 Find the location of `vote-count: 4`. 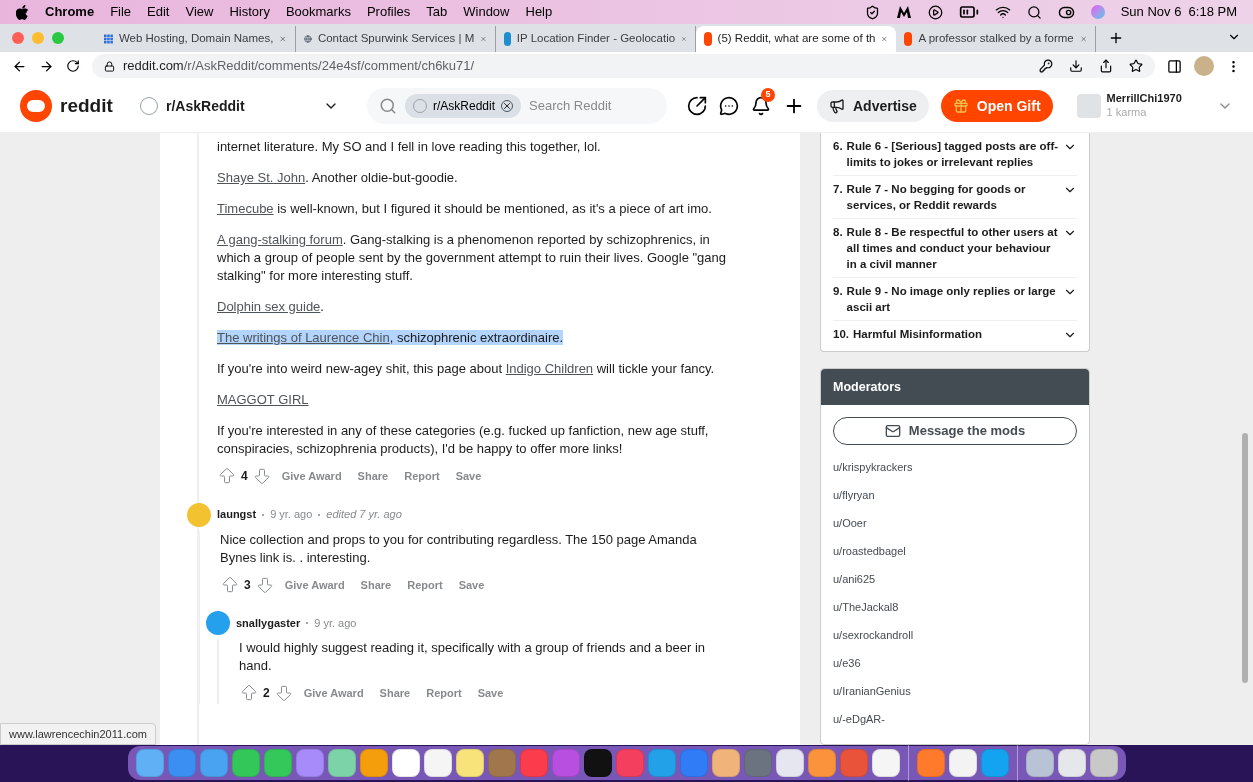

vote-count: 4 is located at coordinates (244, 477).